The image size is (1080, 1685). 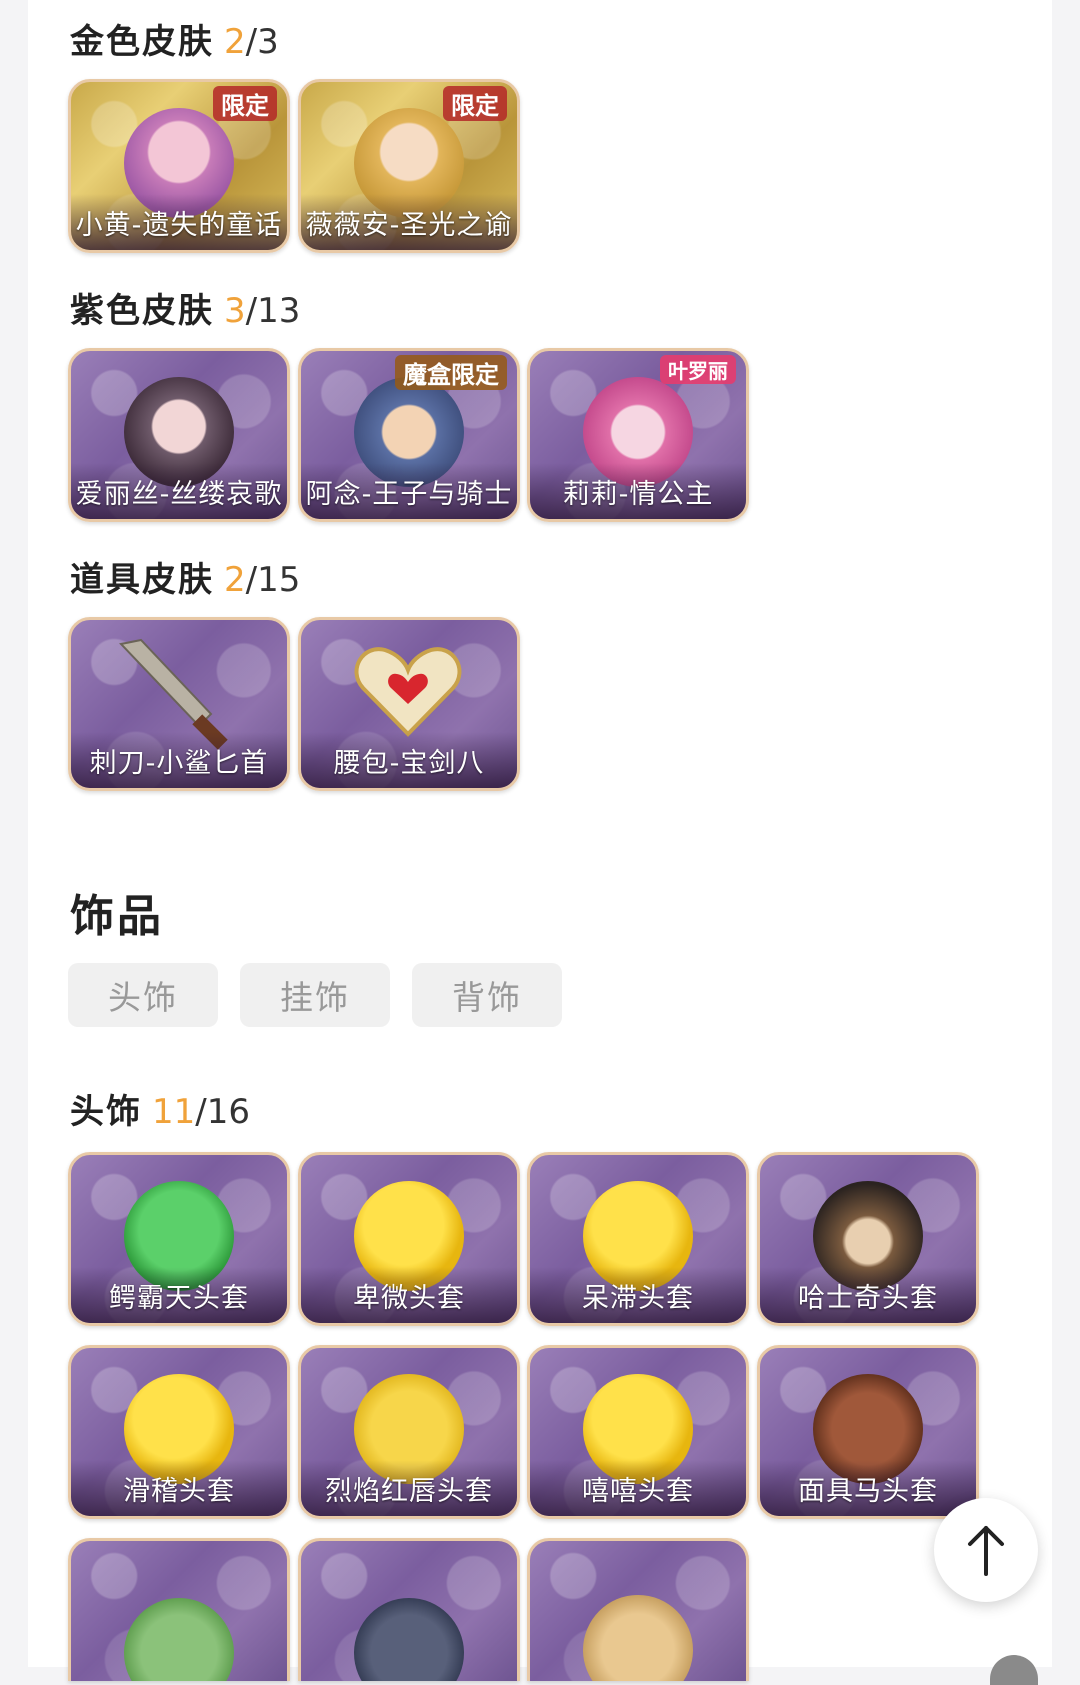 What do you see at coordinates (409, 760) in the screenshot?
I see `skin-label: 腰包-宝剑八` at bounding box center [409, 760].